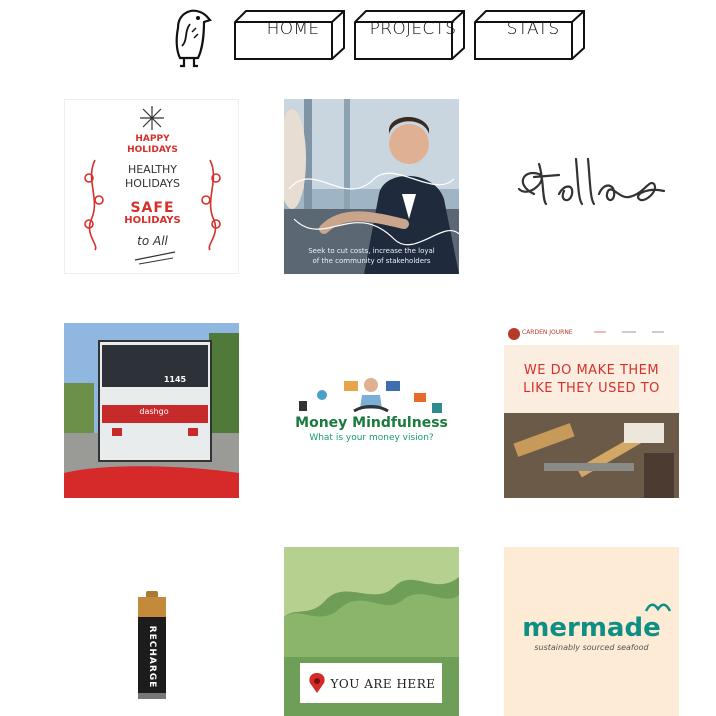 The height and width of the screenshot is (716, 716). Describe the element at coordinates (547, 332) in the screenshot. I see `carpenter-brand: CARDEN JOURNE` at that location.